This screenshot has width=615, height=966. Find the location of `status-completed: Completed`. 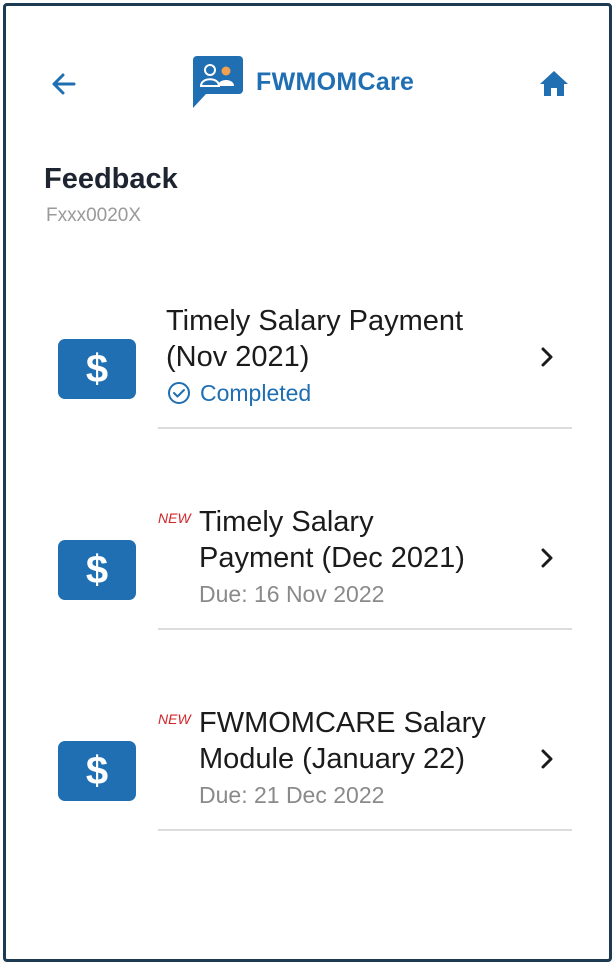

status-completed: Completed is located at coordinates (316, 393).